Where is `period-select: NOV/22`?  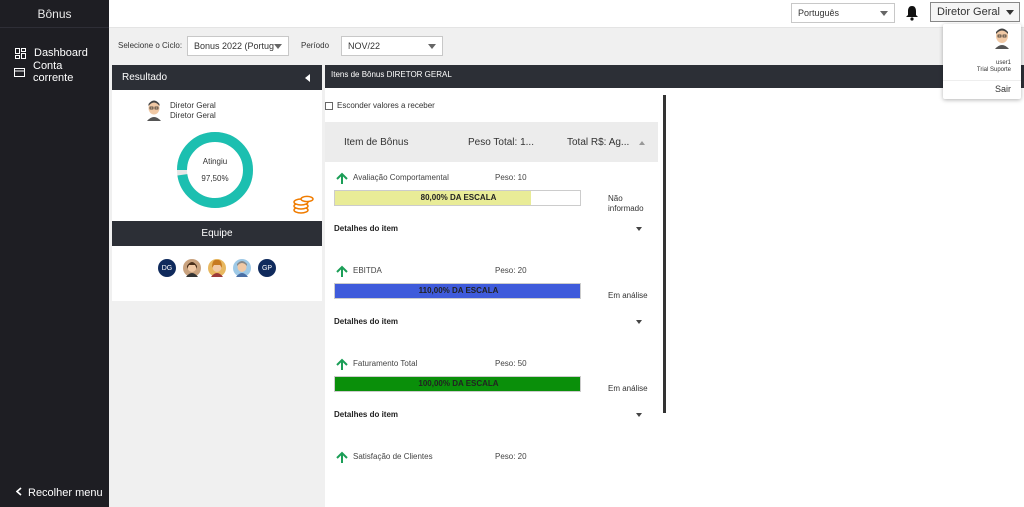 period-select: NOV/22 is located at coordinates (392, 46).